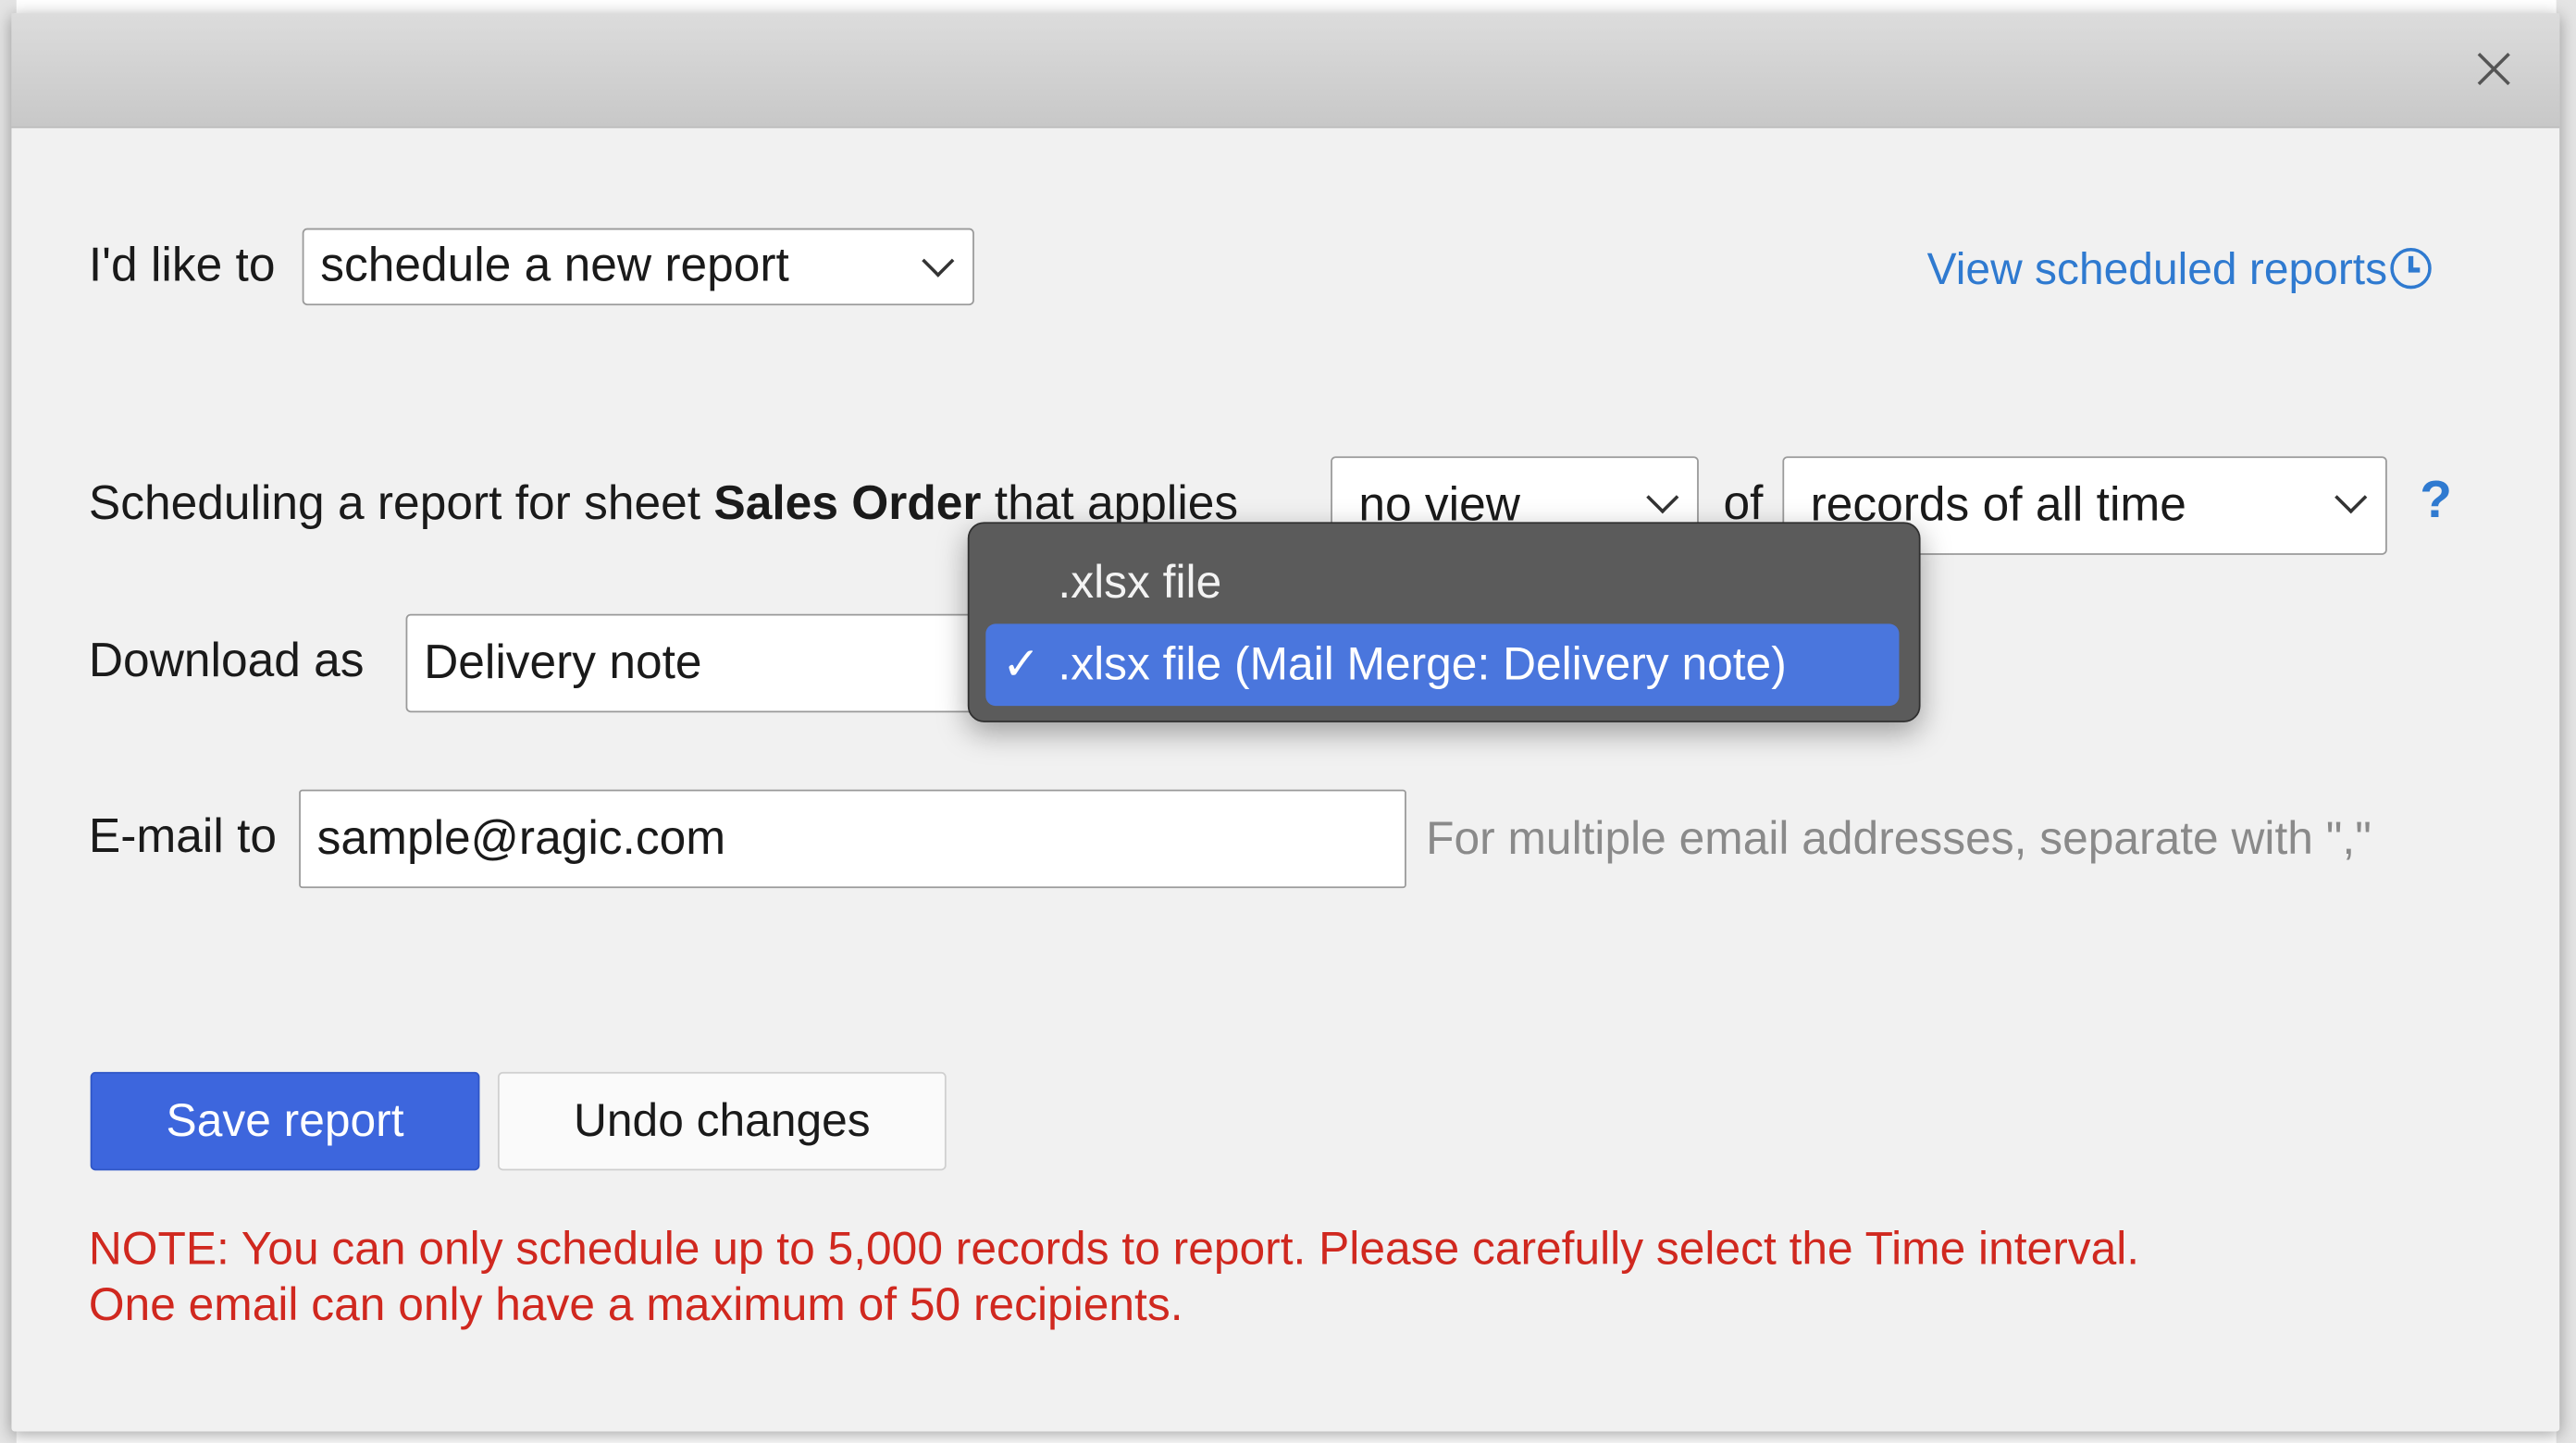 This screenshot has height=1443, width=2576. I want to click on download-label: Download as, so click(226, 662).